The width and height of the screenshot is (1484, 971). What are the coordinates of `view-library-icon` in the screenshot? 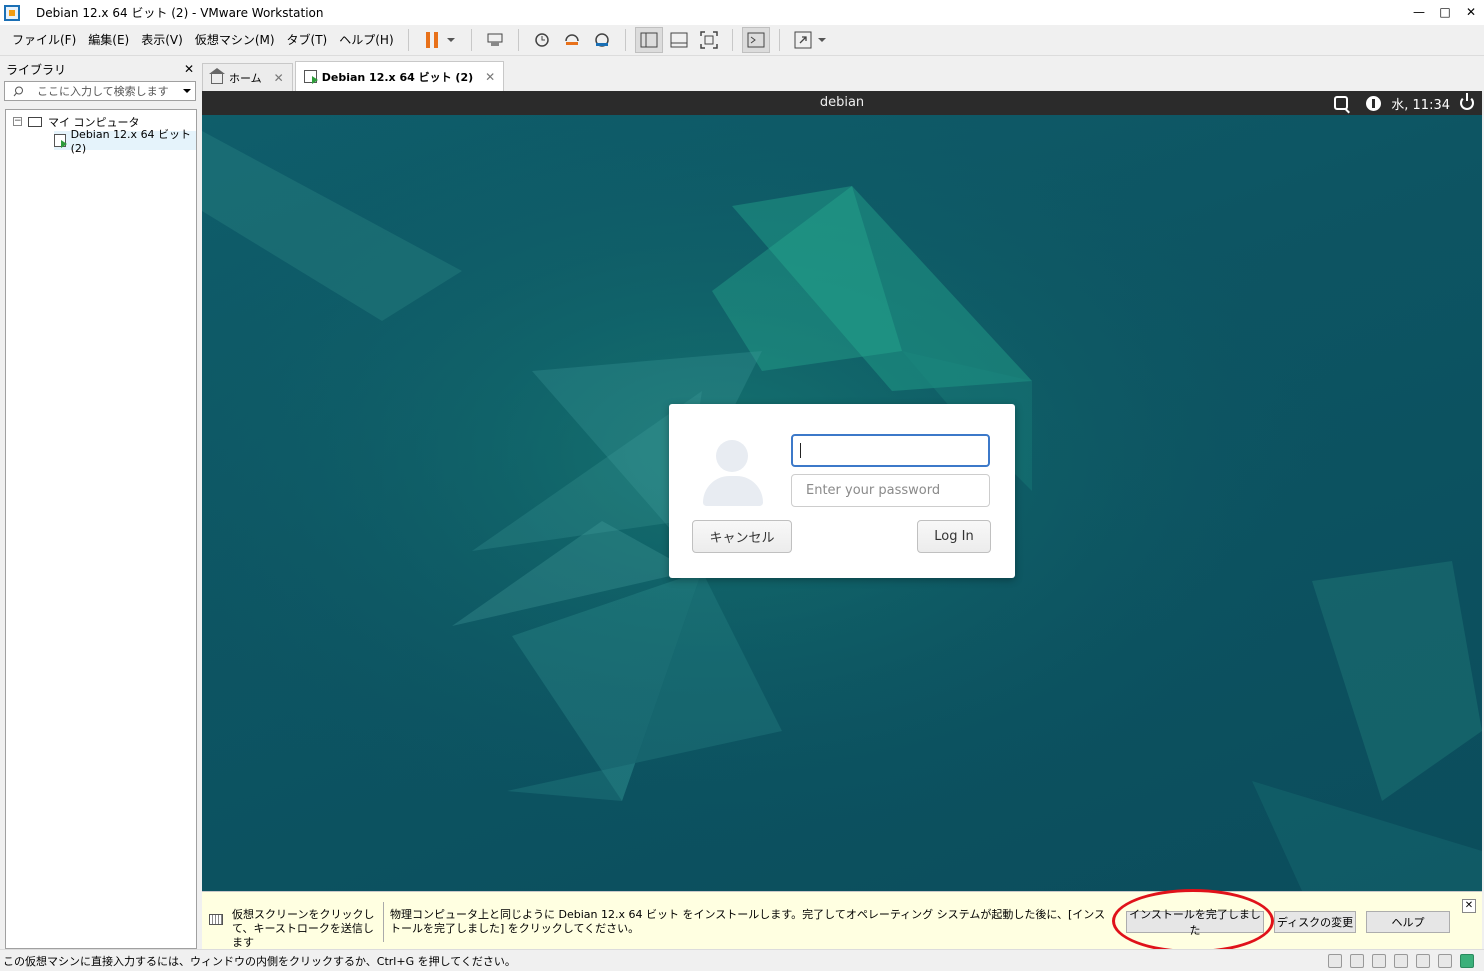 It's located at (649, 40).